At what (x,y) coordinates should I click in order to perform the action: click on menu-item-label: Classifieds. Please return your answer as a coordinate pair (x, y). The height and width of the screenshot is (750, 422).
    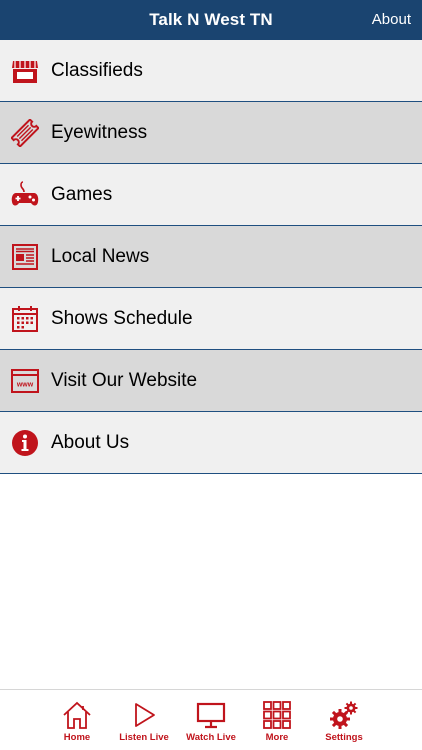
    Looking at the image, I should click on (97, 70).